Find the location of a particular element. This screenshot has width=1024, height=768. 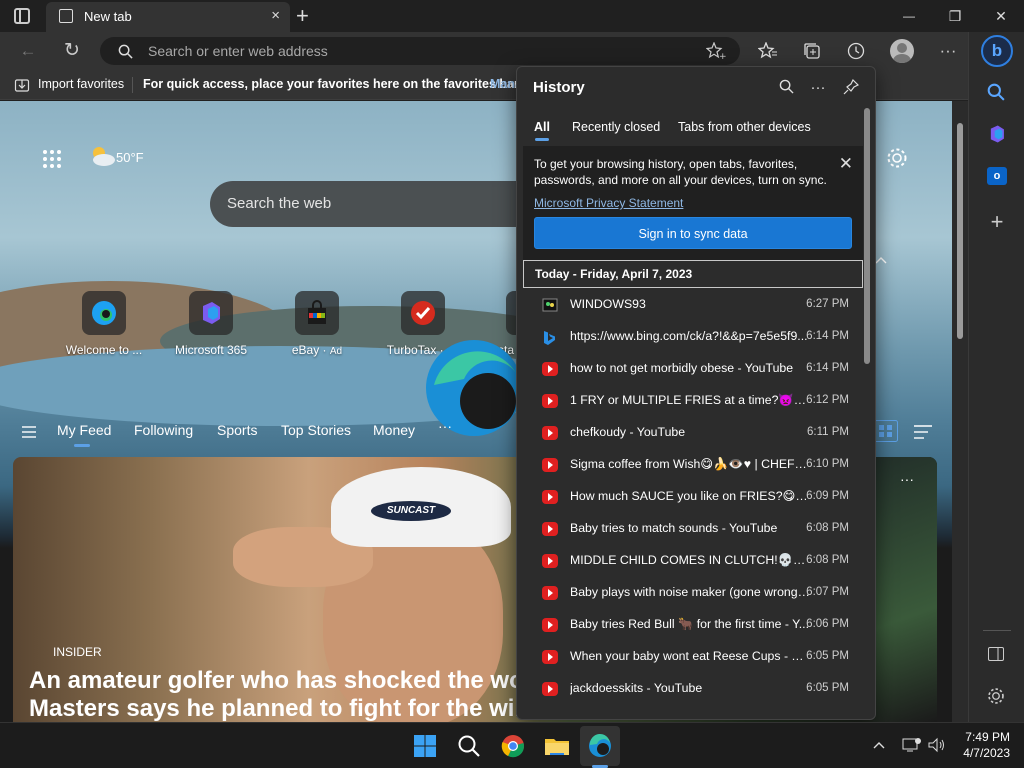

address-bar: + is located at coordinates (420, 51).